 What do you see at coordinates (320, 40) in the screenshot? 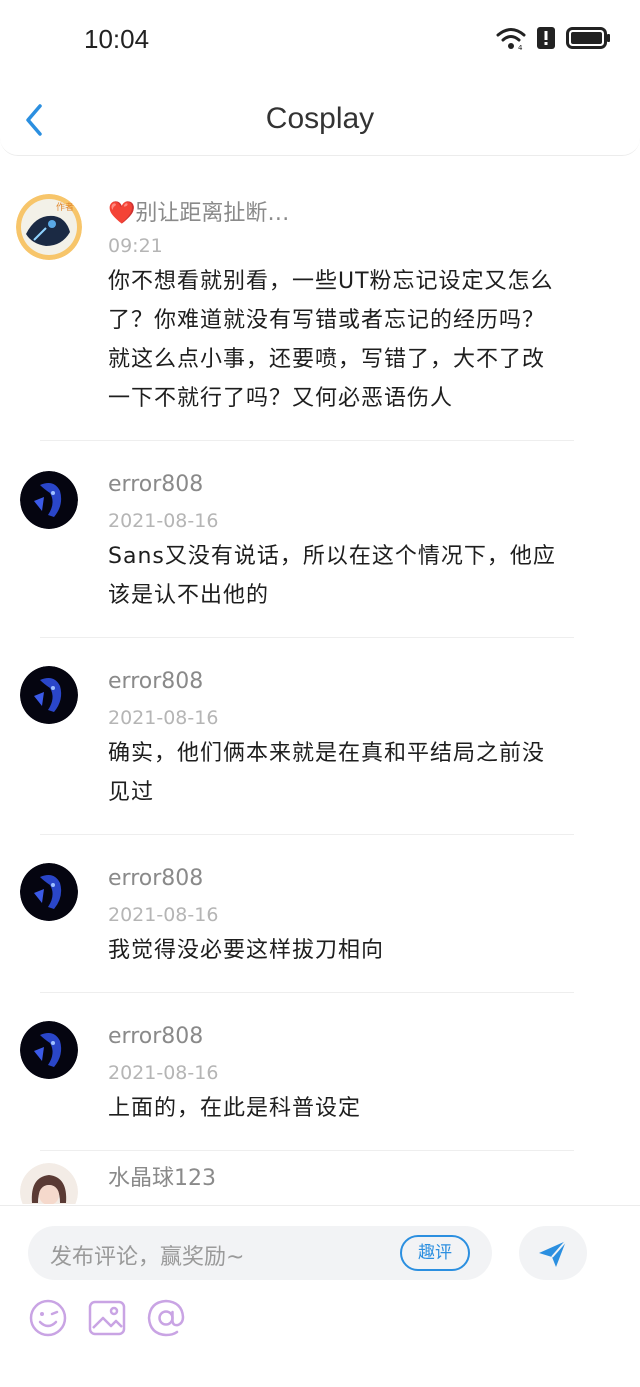
I see `status-bar: 10:04 4` at bounding box center [320, 40].